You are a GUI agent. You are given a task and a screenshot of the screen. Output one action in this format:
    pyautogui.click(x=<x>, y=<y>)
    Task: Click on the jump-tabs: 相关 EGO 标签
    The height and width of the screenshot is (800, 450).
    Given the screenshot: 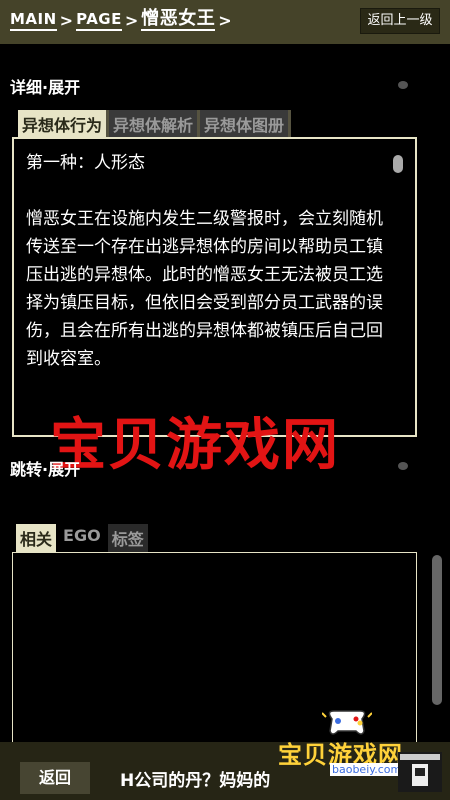 What is the action you would take?
    pyautogui.click(x=83, y=538)
    